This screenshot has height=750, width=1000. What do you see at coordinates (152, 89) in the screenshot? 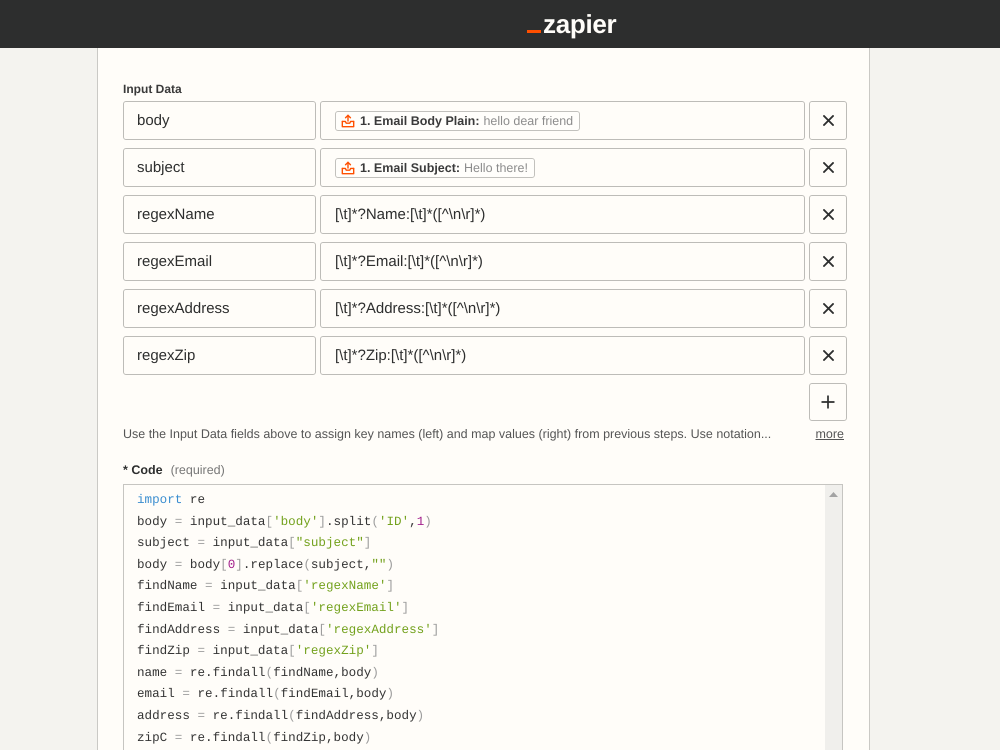
I see `section-label: Input Data` at bounding box center [152, 89].